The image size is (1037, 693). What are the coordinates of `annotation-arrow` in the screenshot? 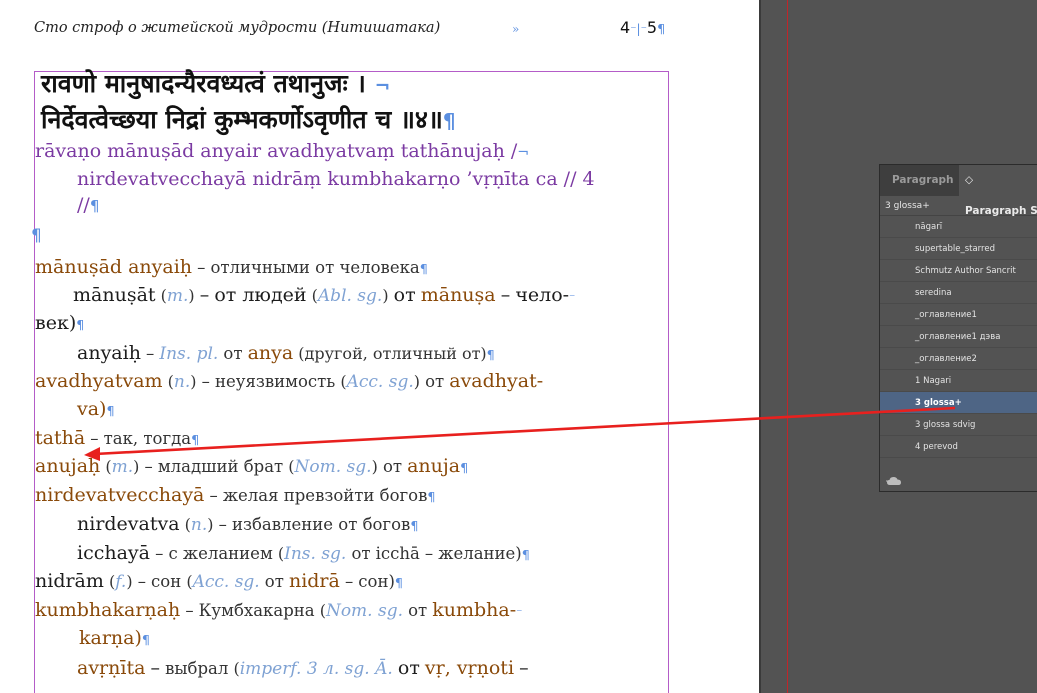 It's located at (520, 433).